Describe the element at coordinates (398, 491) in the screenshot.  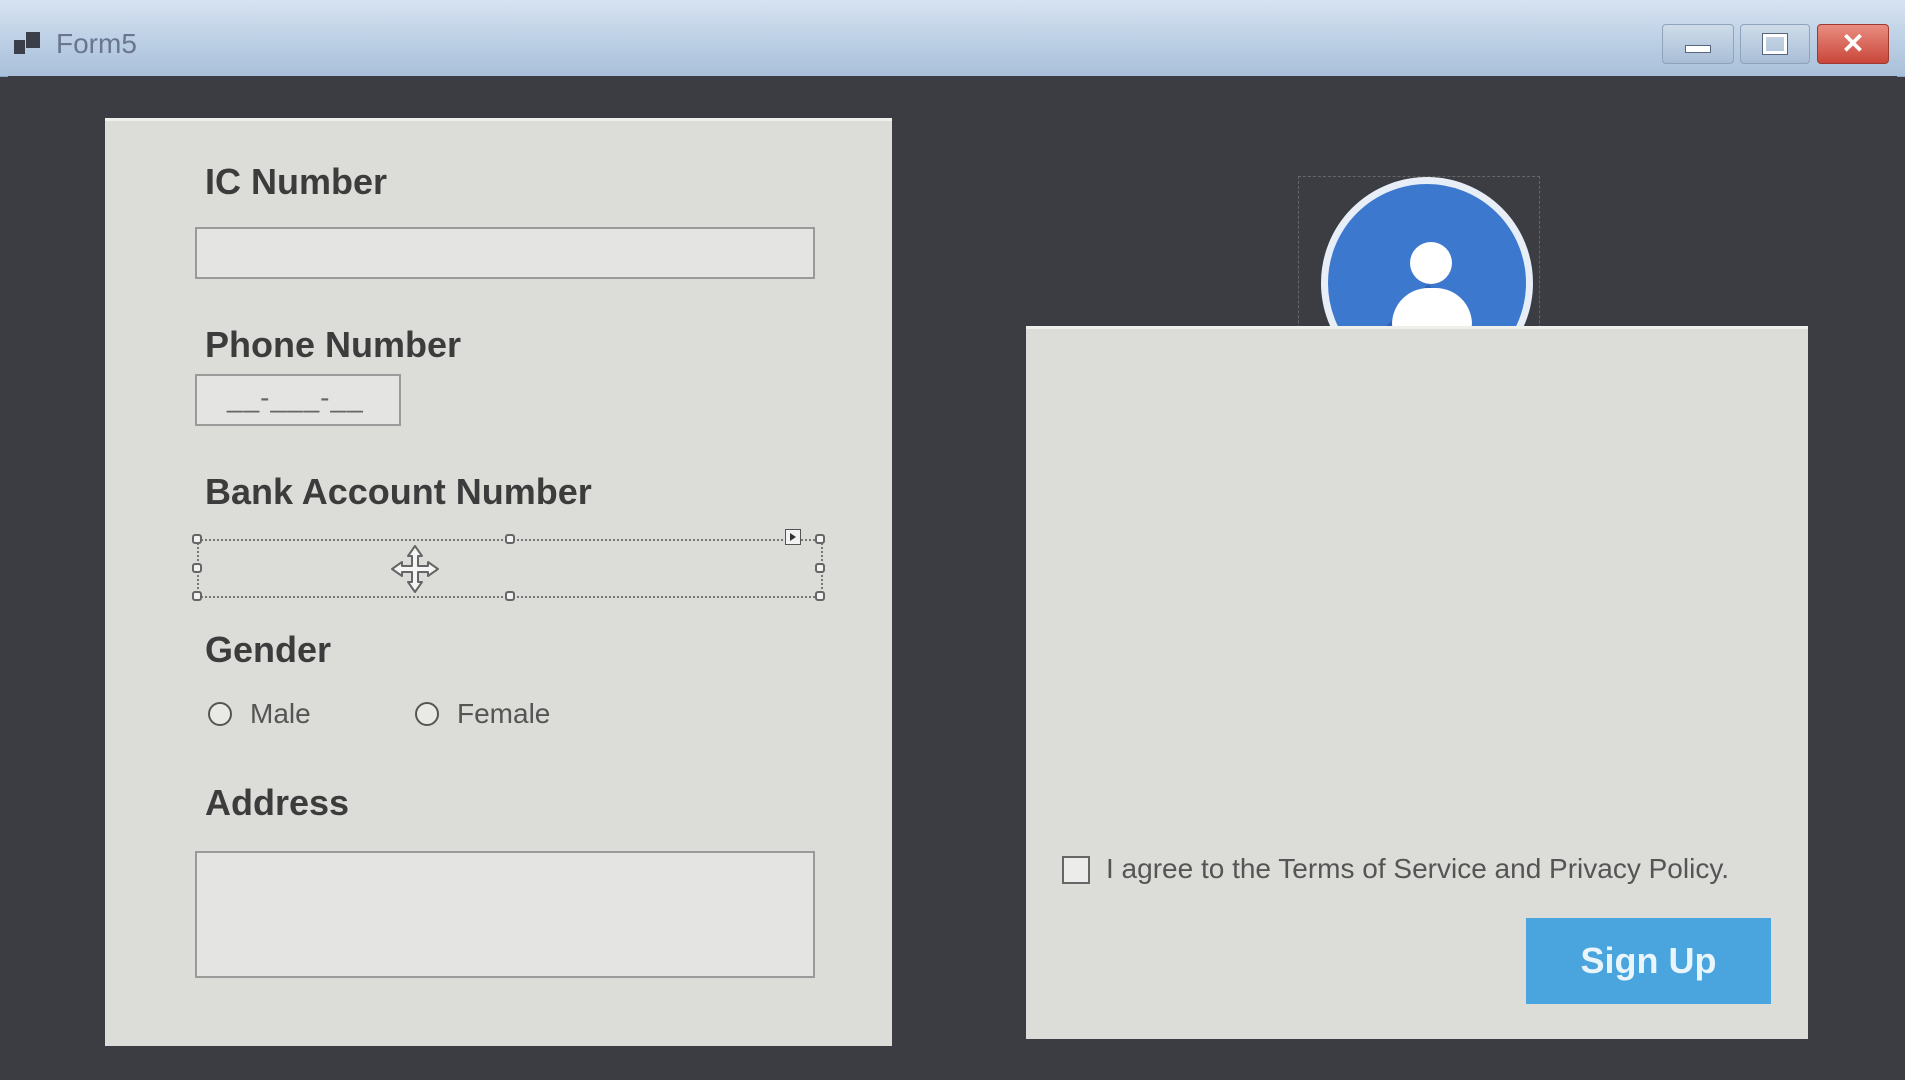
I see `bank-account-label: Bank Account Number` at that location.